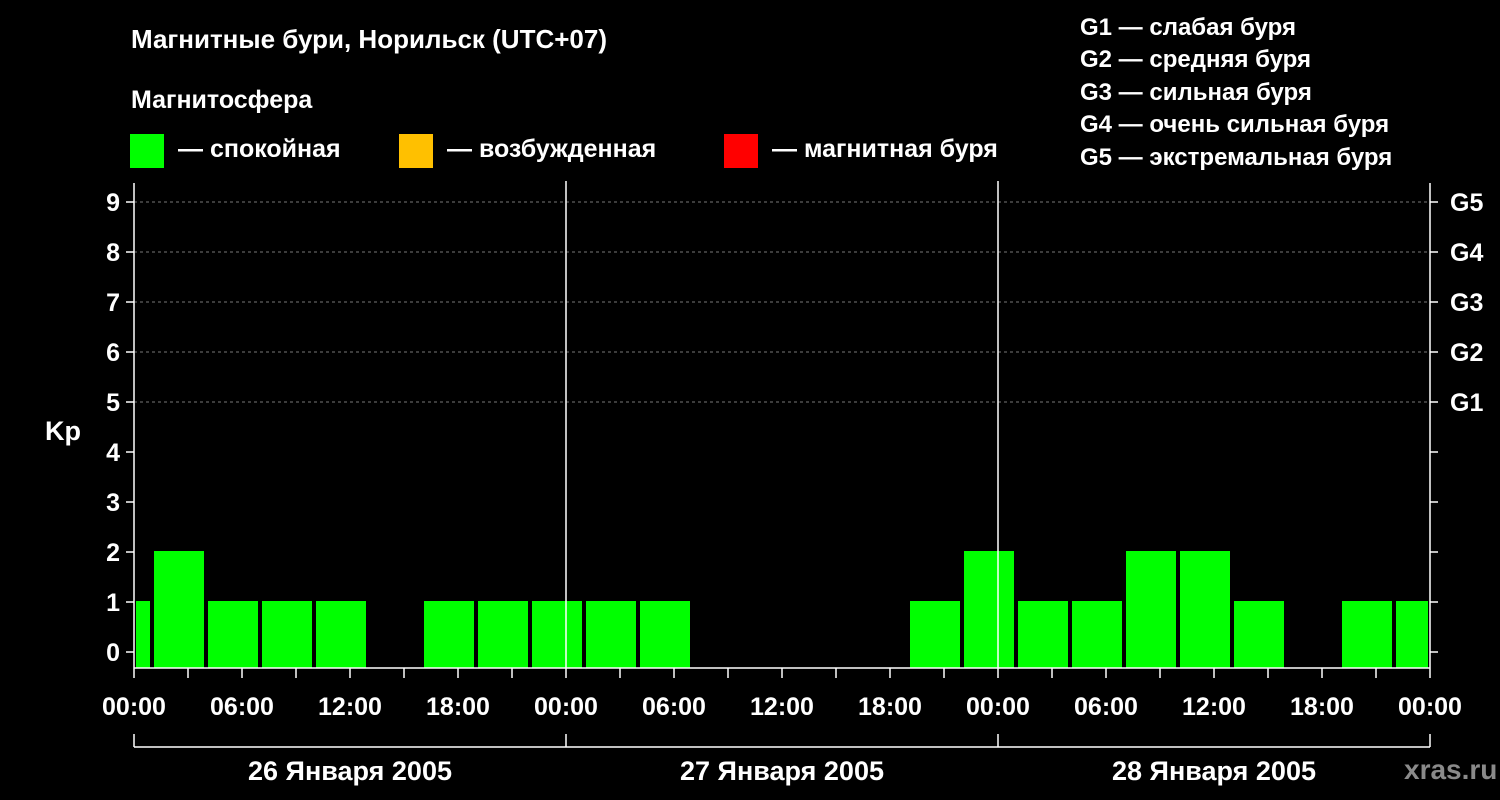  I want to click on y-axis-label: Kp, so click(63, 431).